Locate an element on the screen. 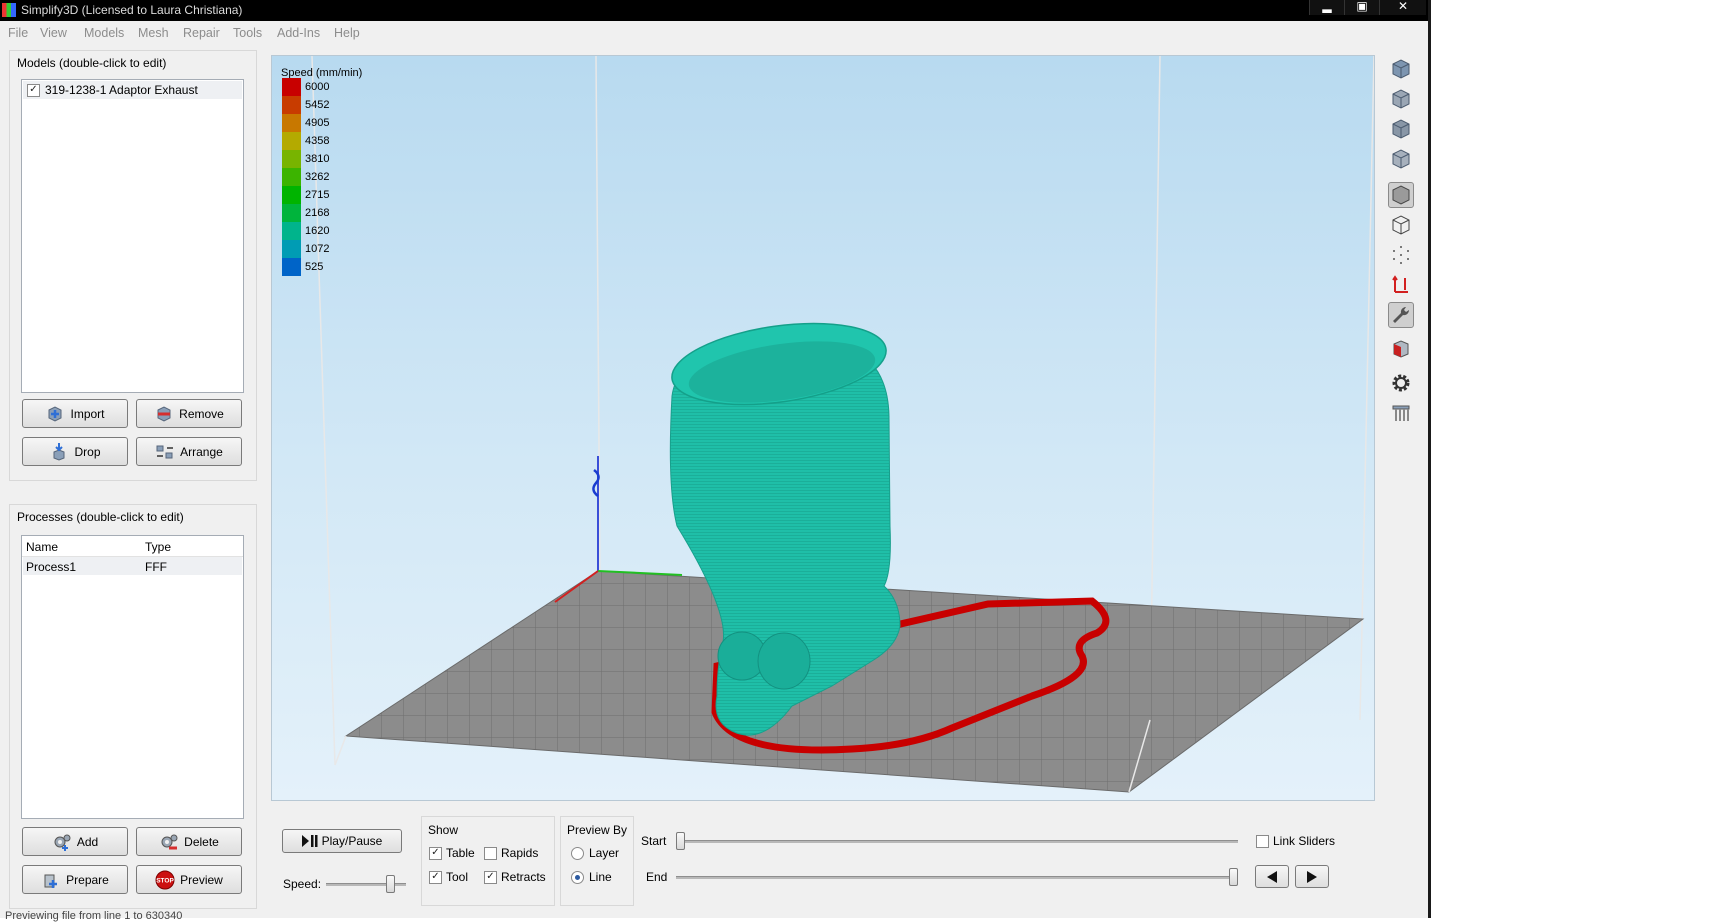  legend-item: 1620 is located at coordinates (322, 231).